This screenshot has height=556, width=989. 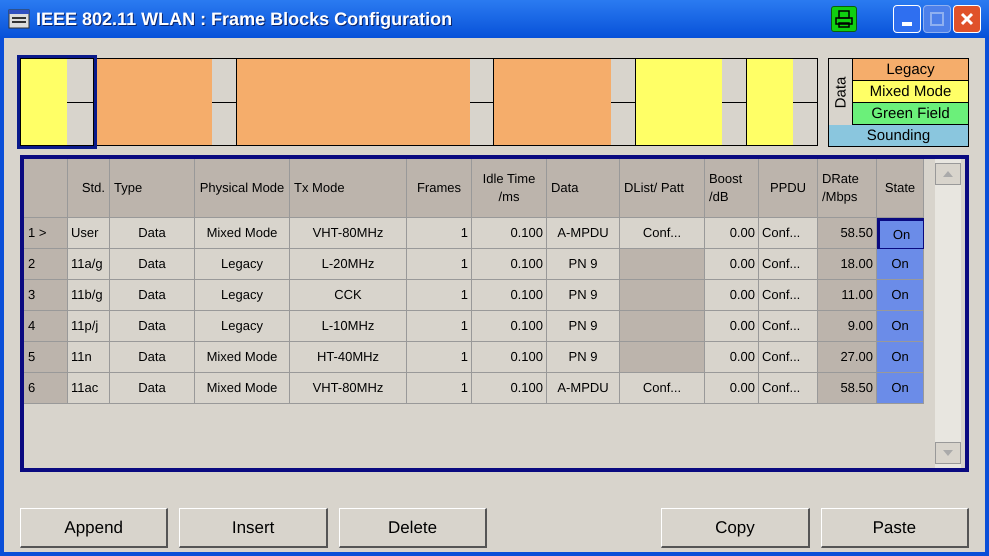 What do you see at coordinates (844, 19) in the screenshot?
I see `print-button` at bounding box center [844, 19].